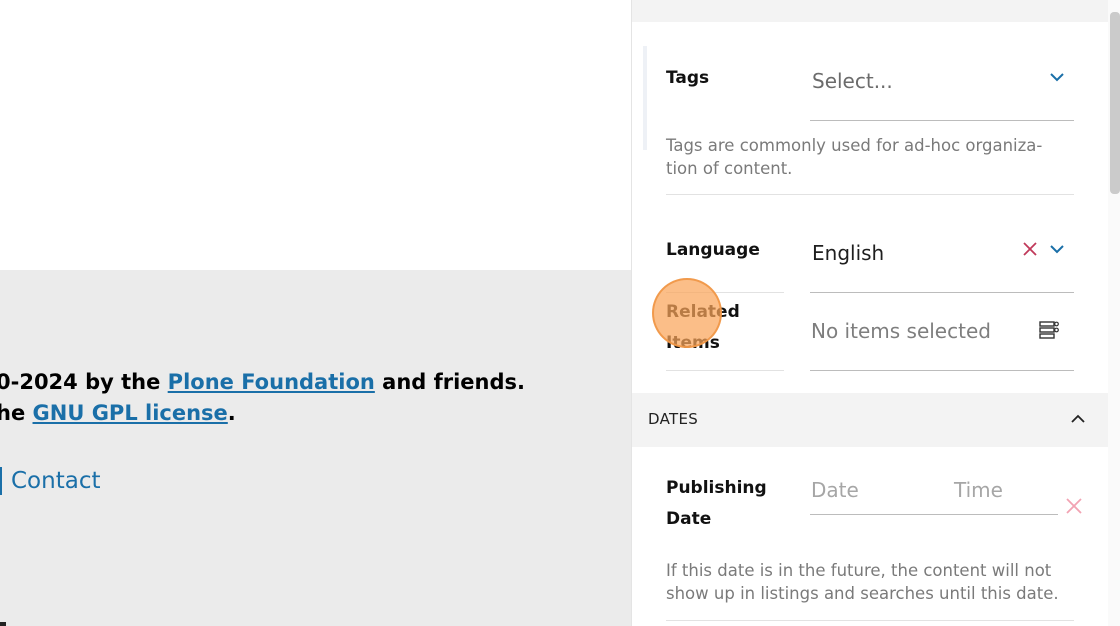  Describe the element at coordinates (942, 120) in the screenshot. I see `tags-underline` at that location.